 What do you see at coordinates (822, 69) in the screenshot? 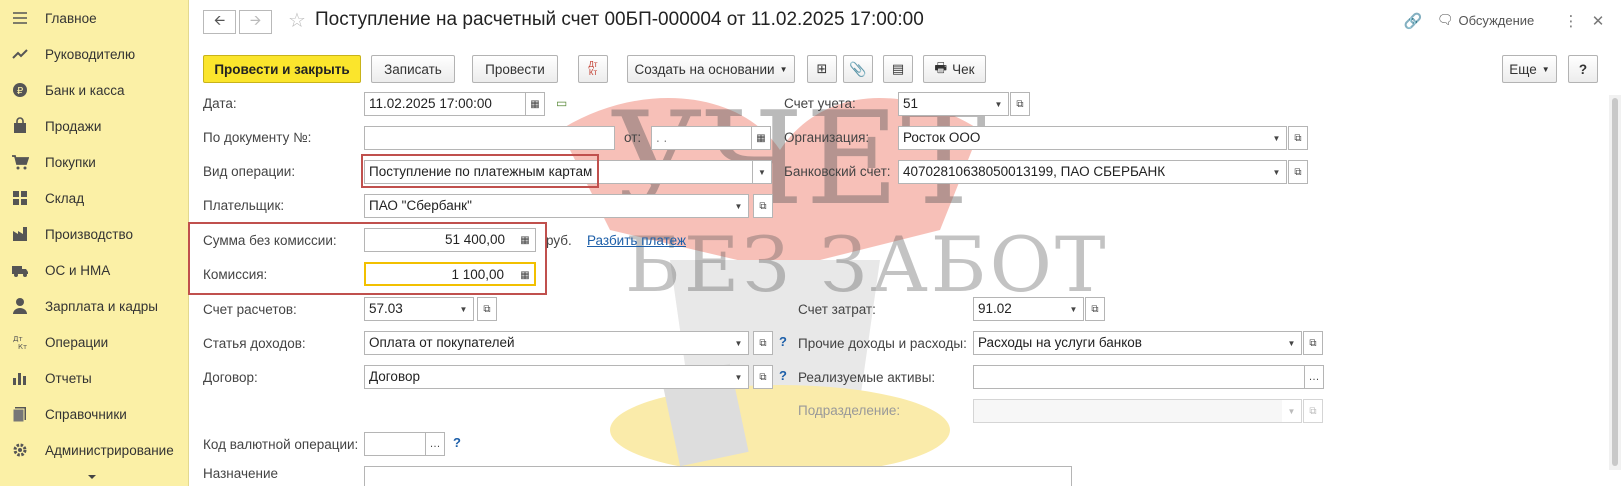
I see `structure-button: ⊞` at bounding box center [822, 69].